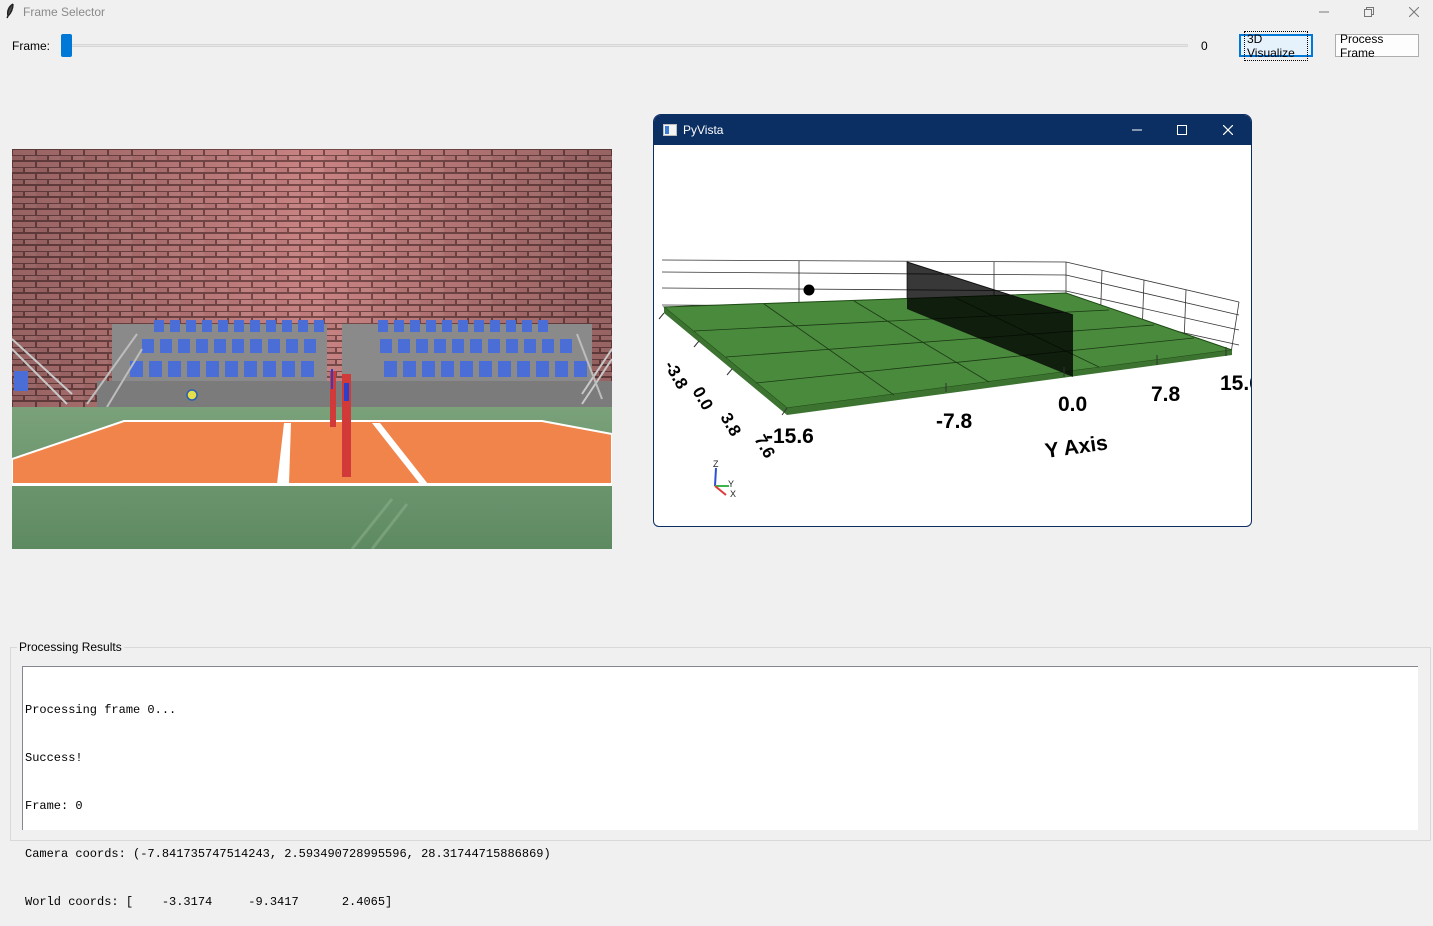 This screenshot has width=1433, height=926. I want to click on 3d-visualize-button: 3D Visualize, so click(1276, 45).